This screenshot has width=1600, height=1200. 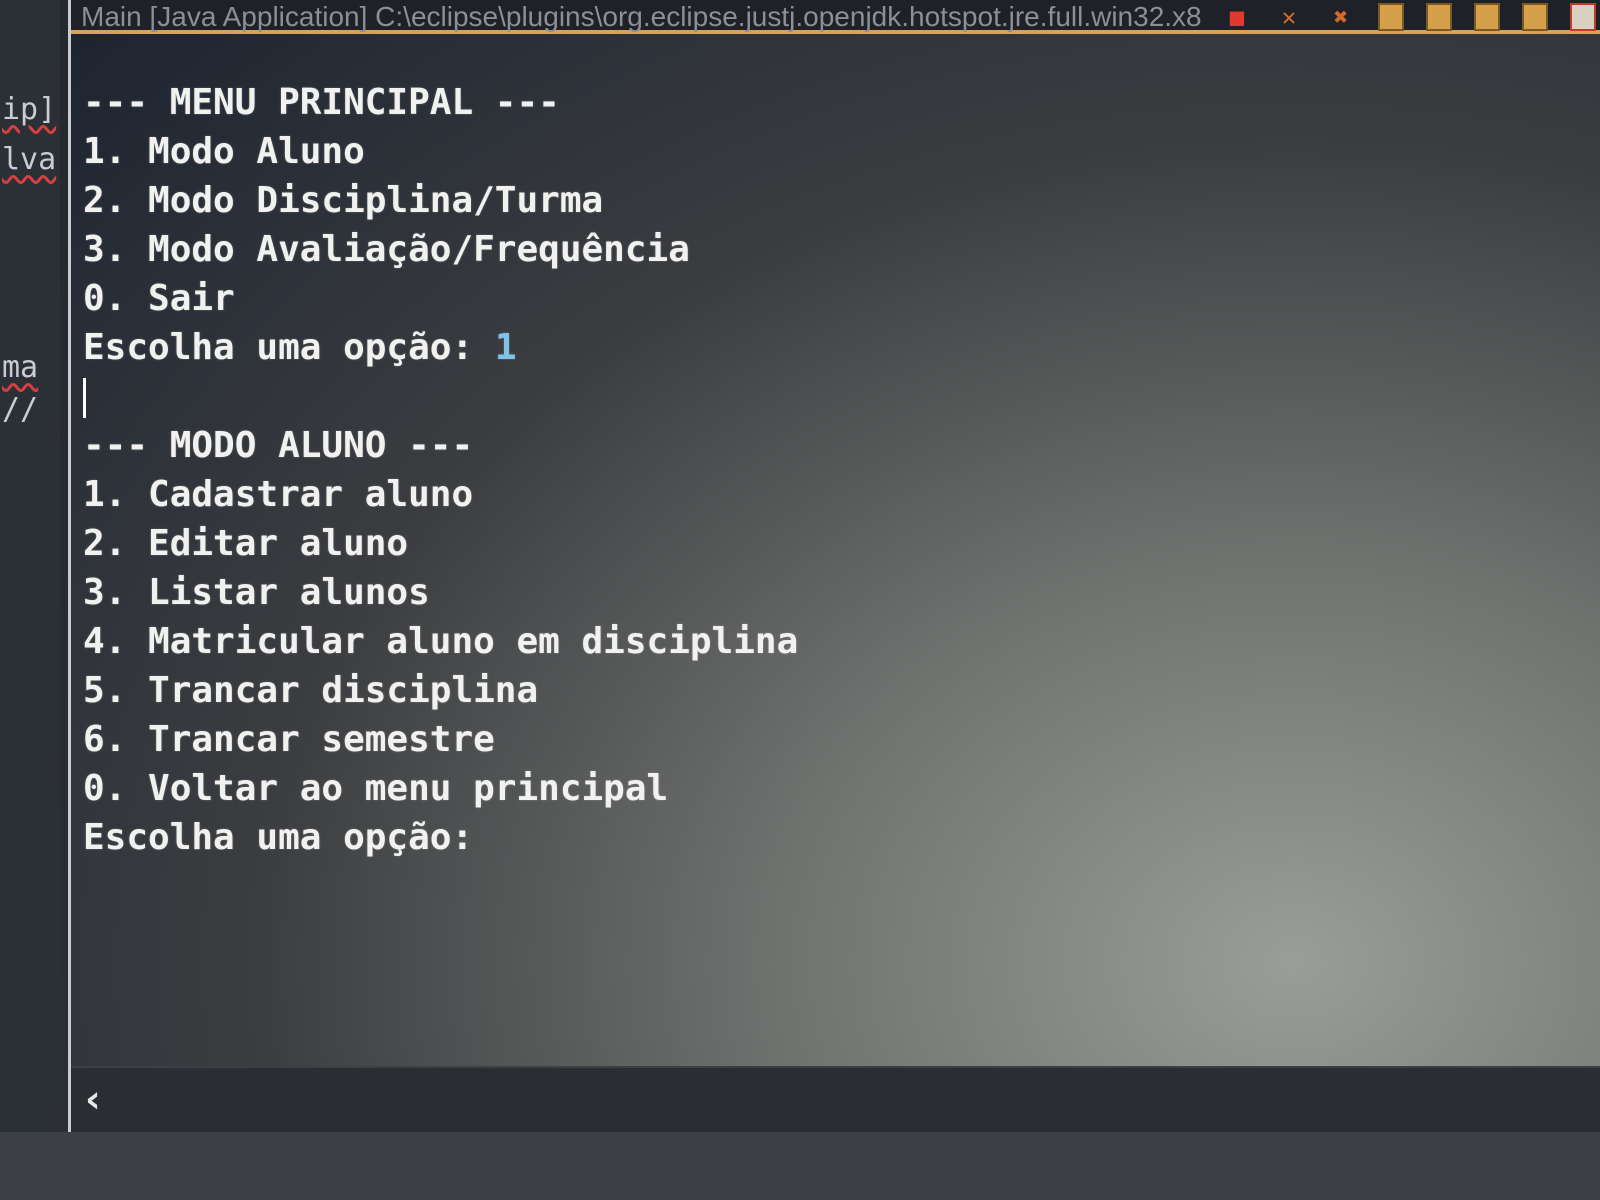 I want to click on console-line: 6. Trancar semestre, so click(x=289, y=739).